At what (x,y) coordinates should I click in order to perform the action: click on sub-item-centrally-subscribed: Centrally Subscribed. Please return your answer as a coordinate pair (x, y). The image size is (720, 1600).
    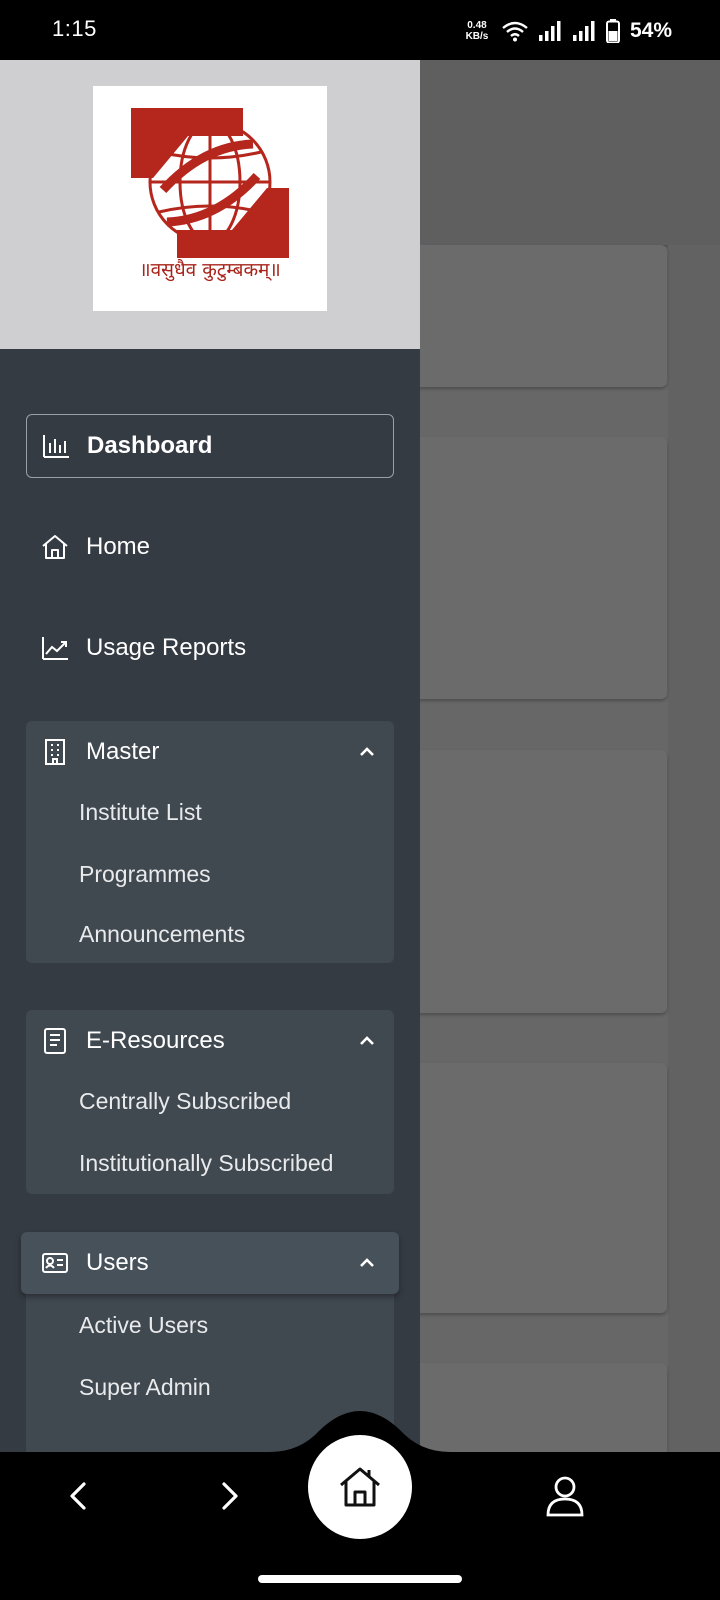
    Looking at the image, I should click on (185, 1101).